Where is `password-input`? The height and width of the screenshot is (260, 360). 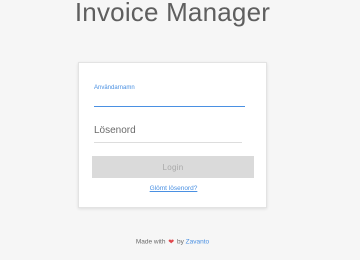 password-input is located at coordinates (168, 131).